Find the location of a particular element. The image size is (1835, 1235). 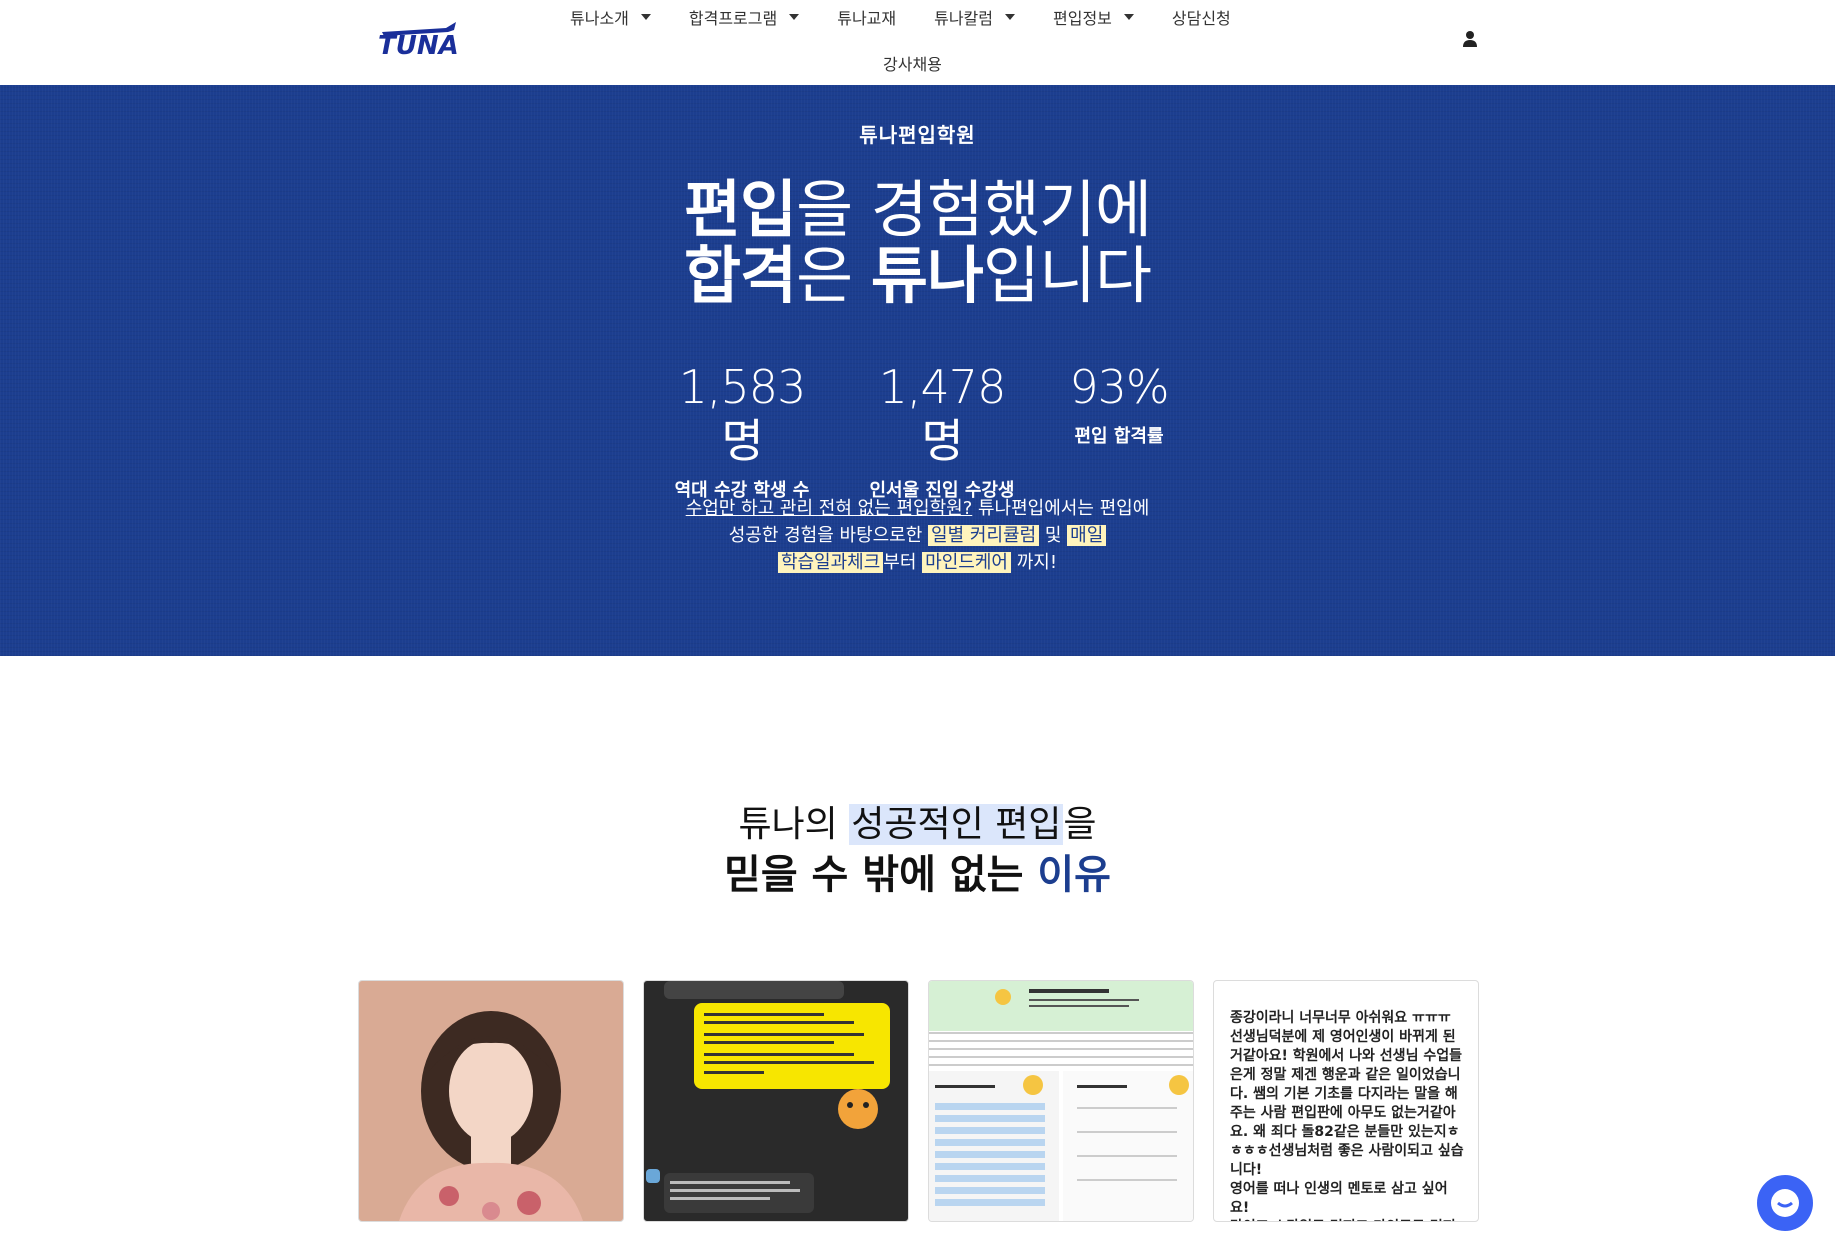

chat-screenshot-card is located at coordinates (776, 1101).